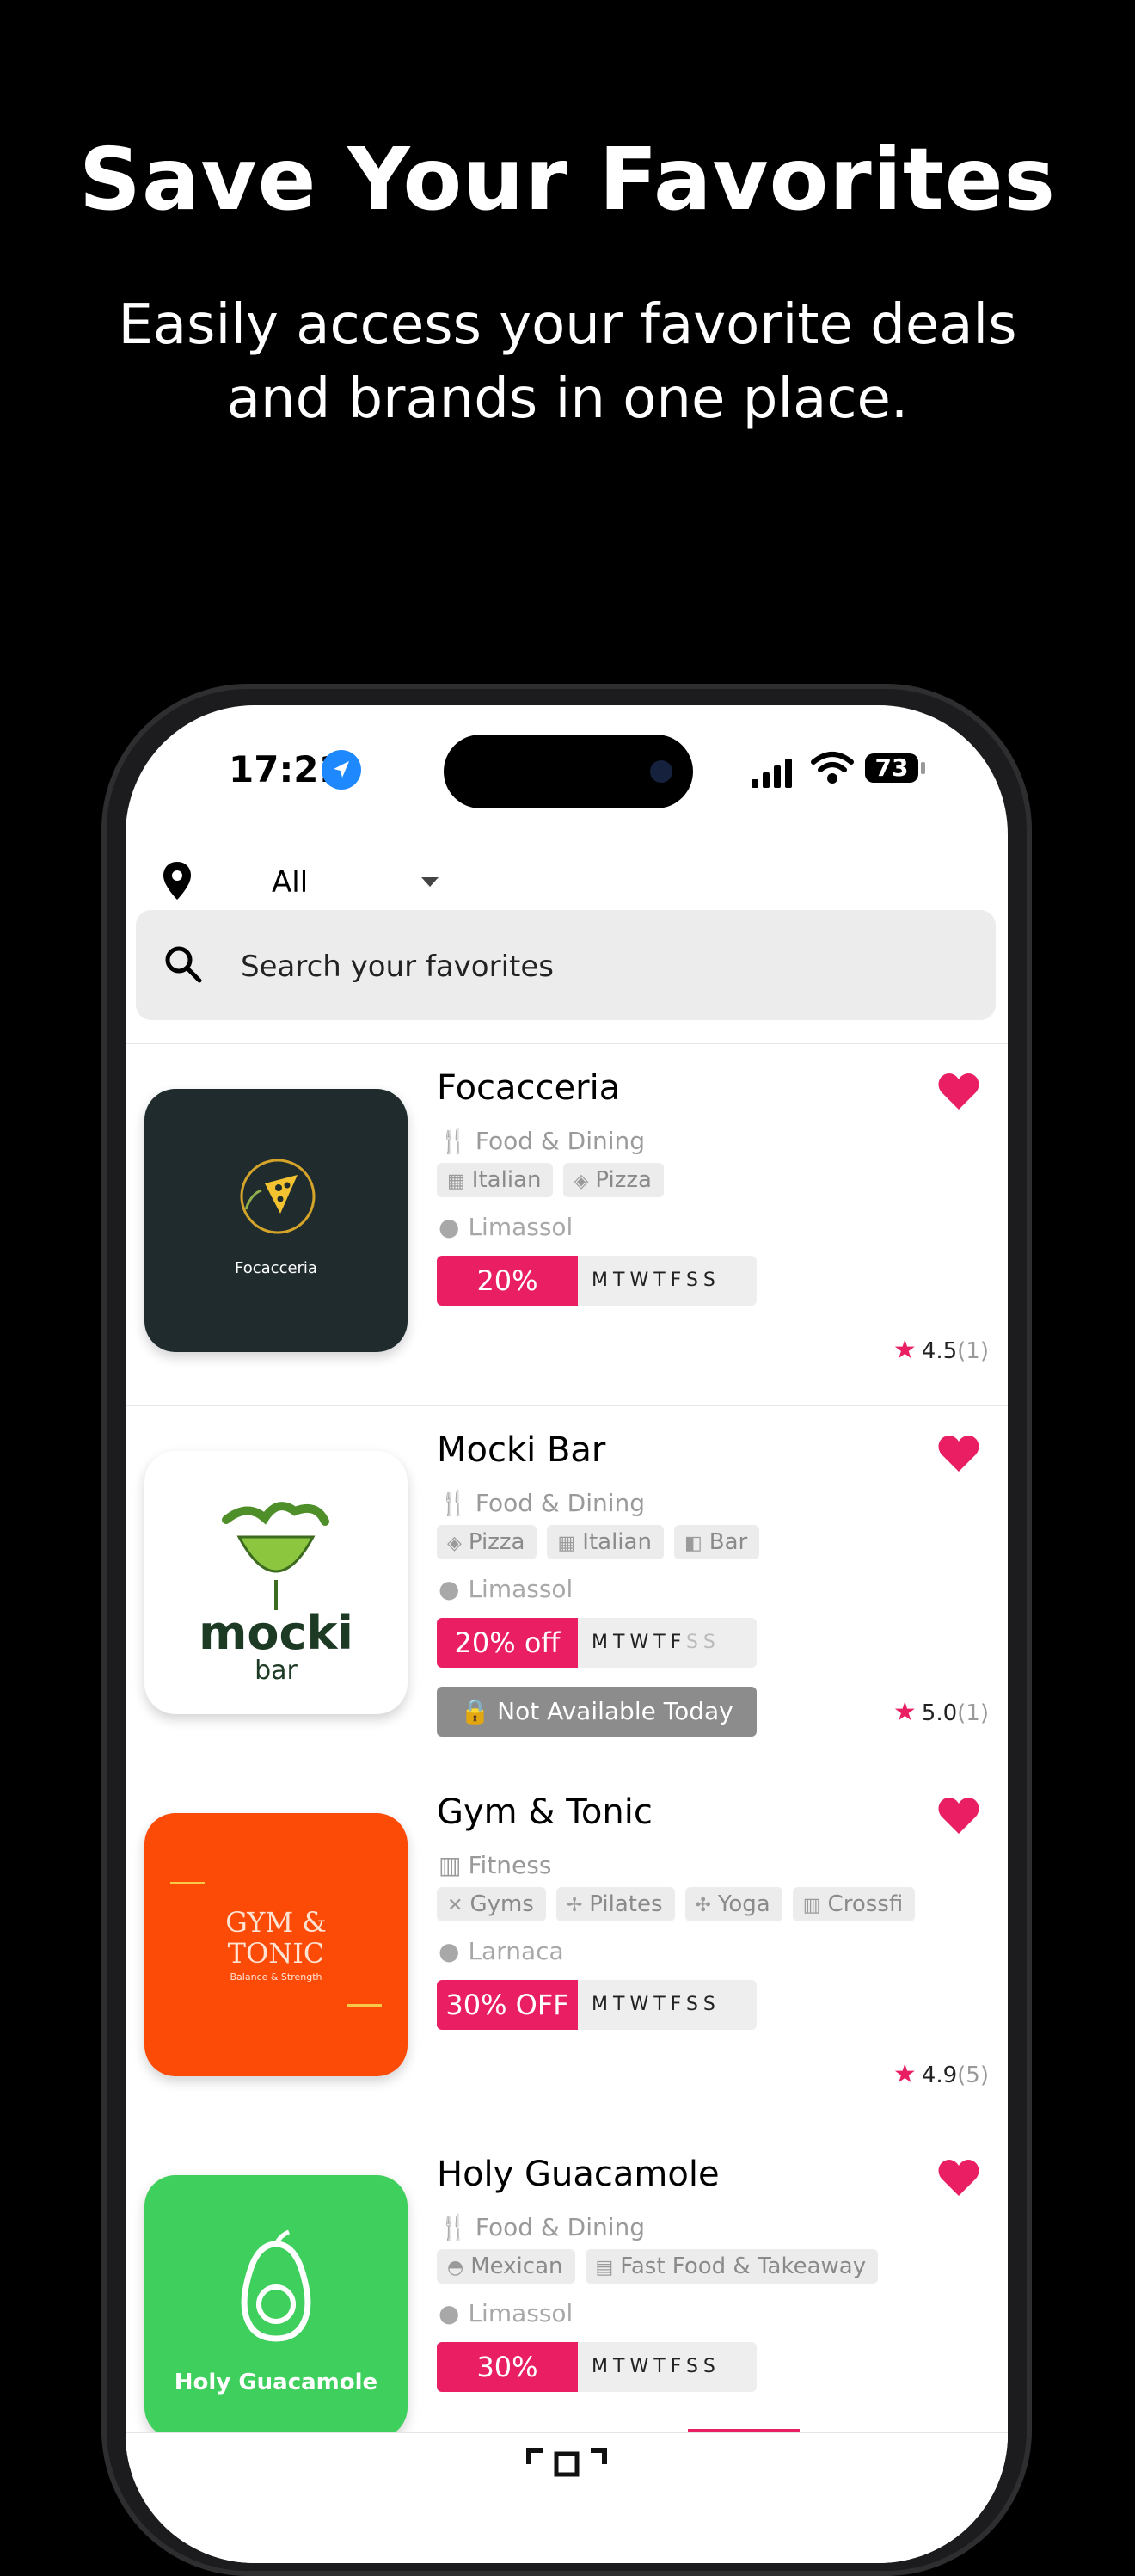 This screenshot has width=1135, height=2576. I want to click on location: ● Limassol, so click(506, 1227).